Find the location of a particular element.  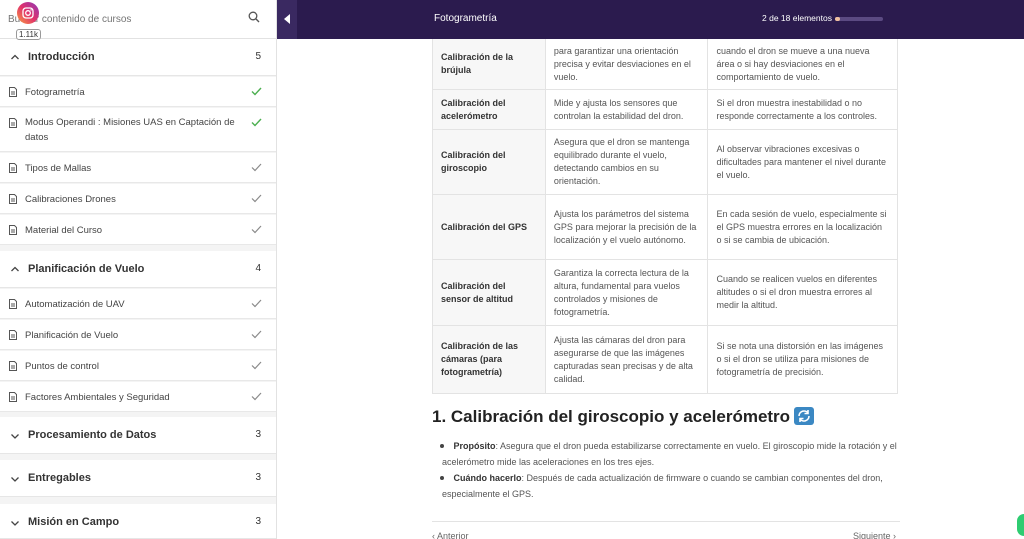

bullet-label: Cuándo hacerlo is located at coordinates (487, 478).